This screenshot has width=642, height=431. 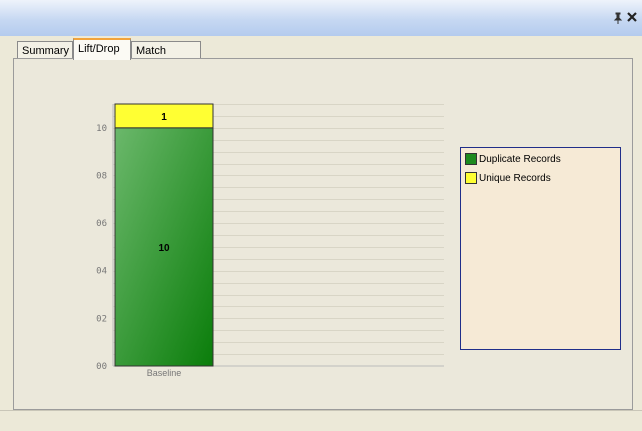 I want to click on y-tick-label: 08, so click(x=101, y=176).